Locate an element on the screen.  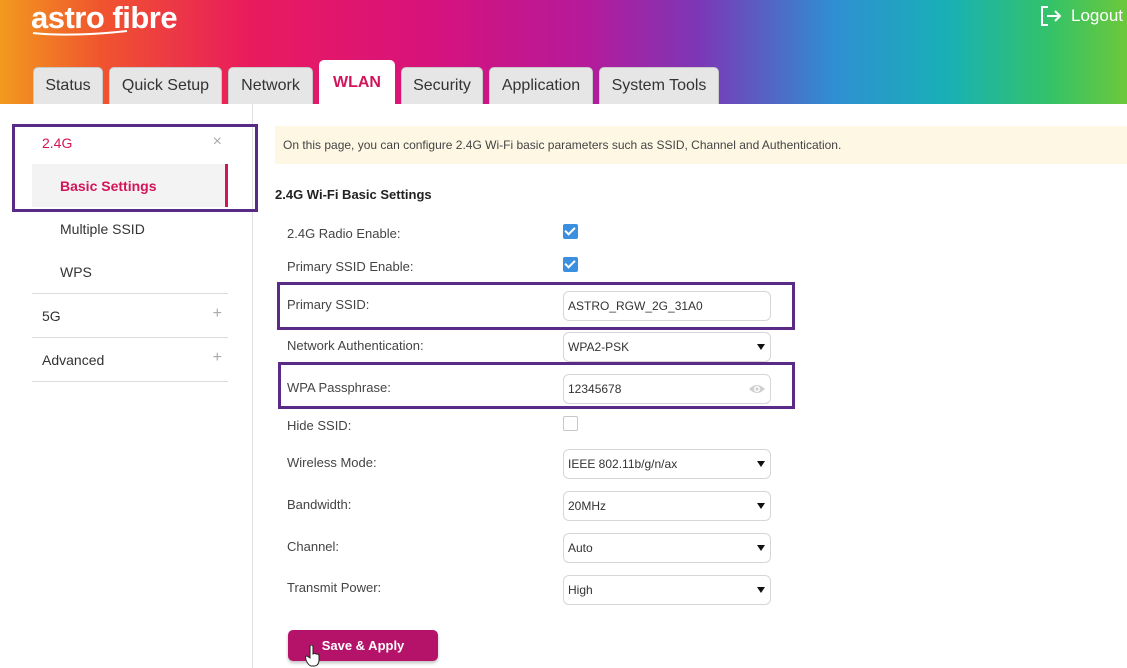
show-password-eye-icon is located at coordinates (757, 389).